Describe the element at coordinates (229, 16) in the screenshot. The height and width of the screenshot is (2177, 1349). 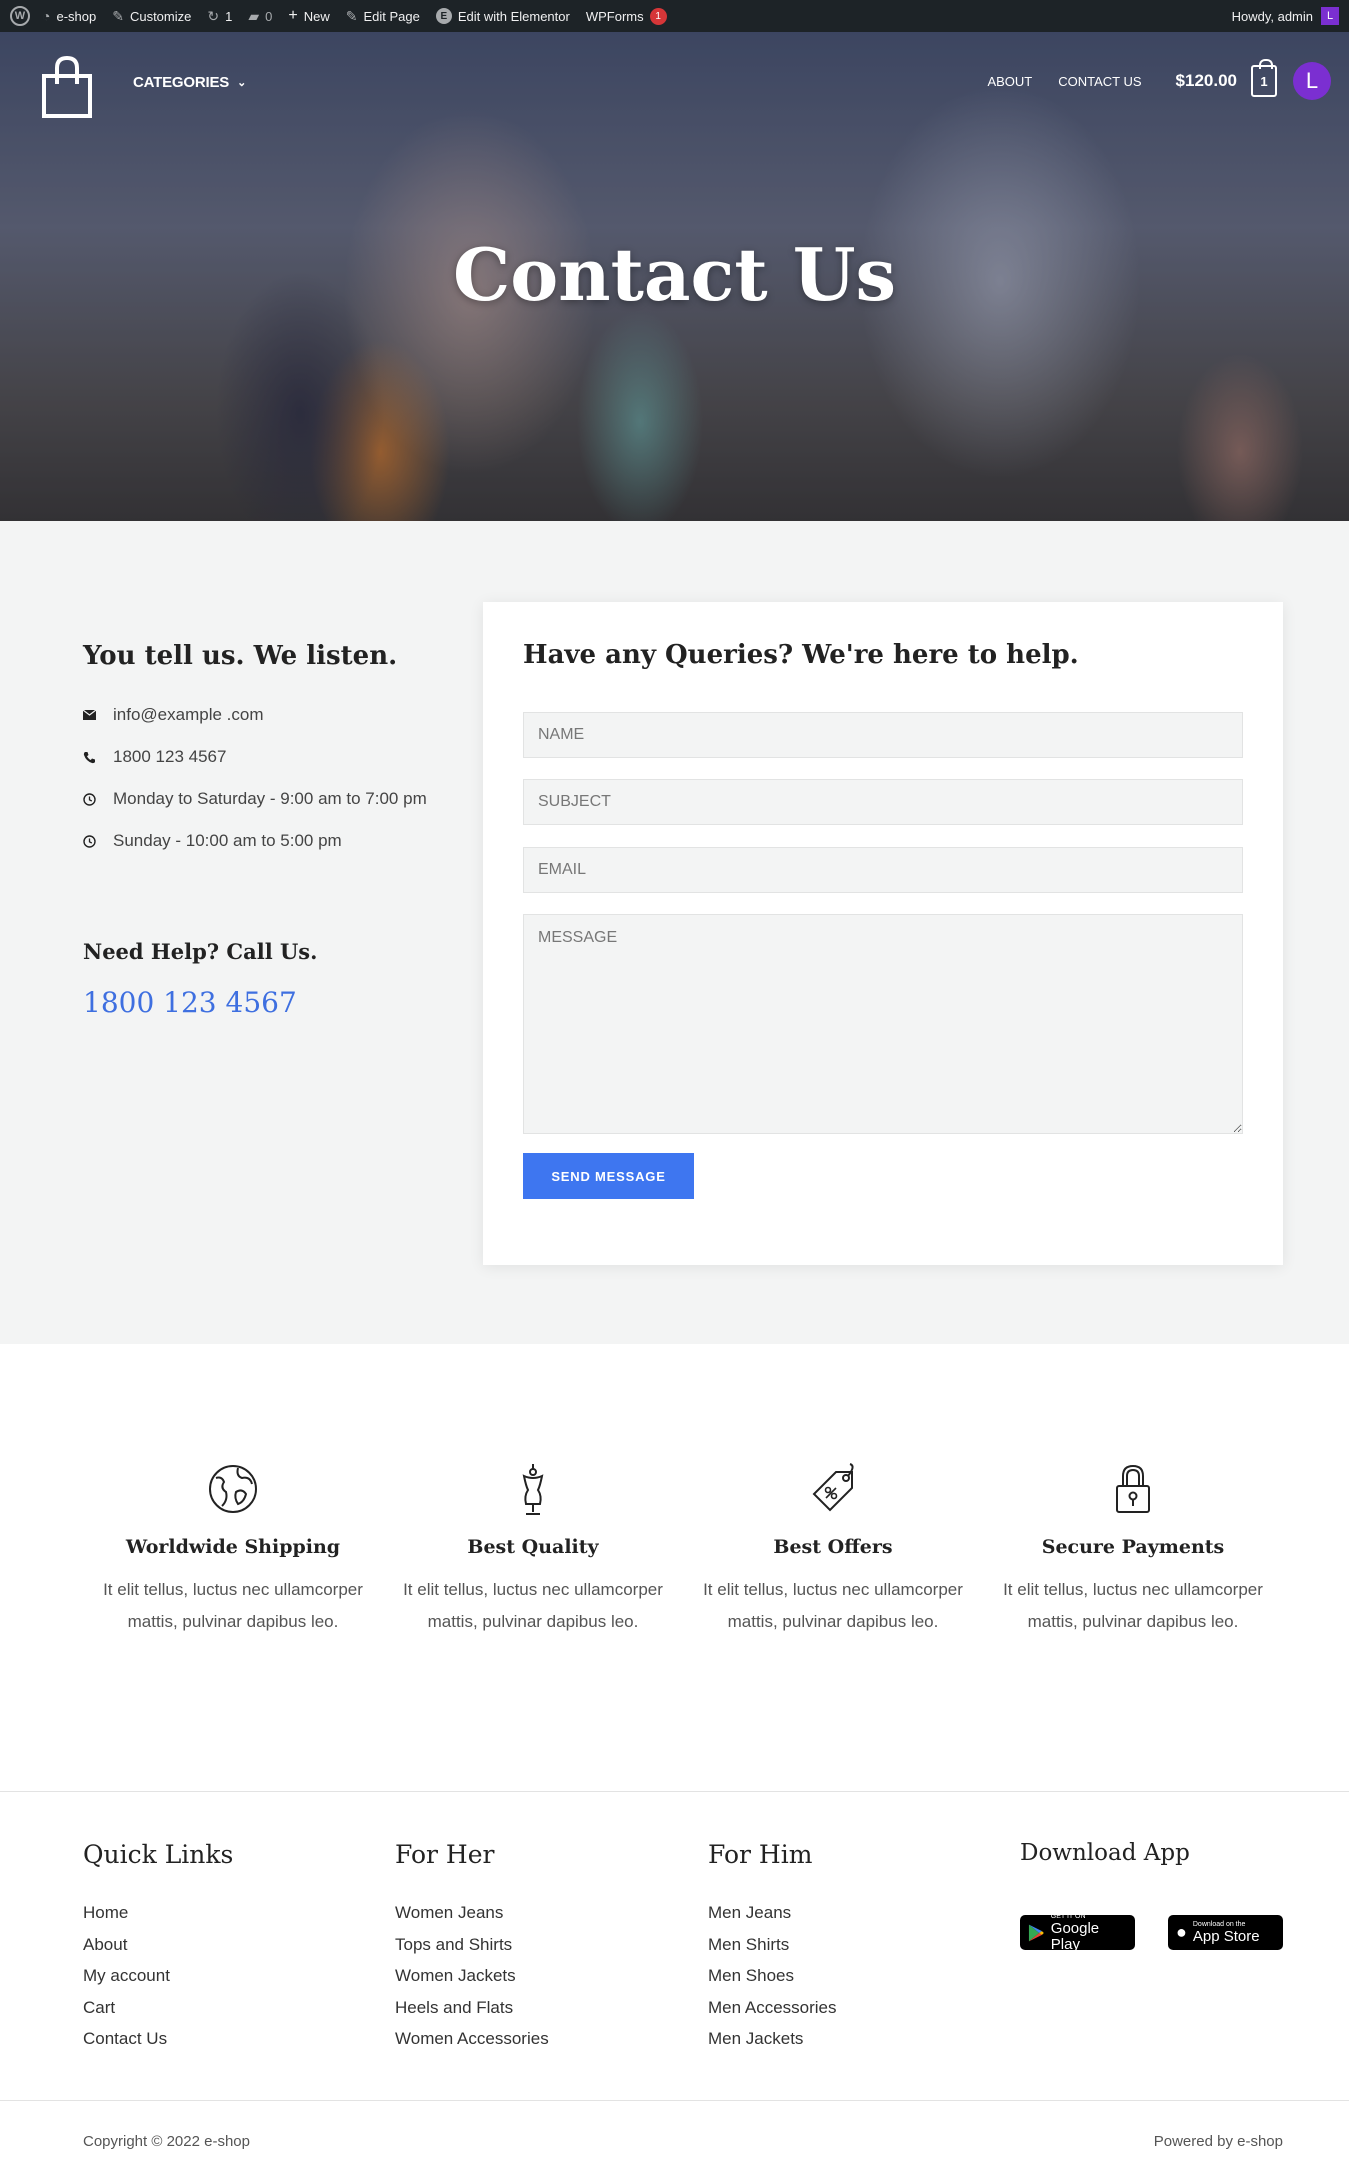
I see `admin-updates-count: 1` at that location.